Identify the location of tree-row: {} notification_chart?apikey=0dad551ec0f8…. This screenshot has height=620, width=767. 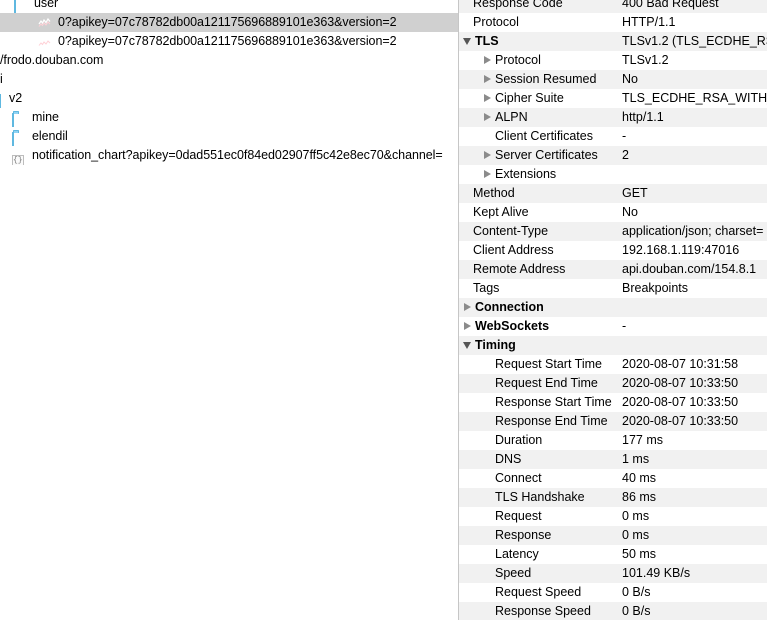
(229, 155).